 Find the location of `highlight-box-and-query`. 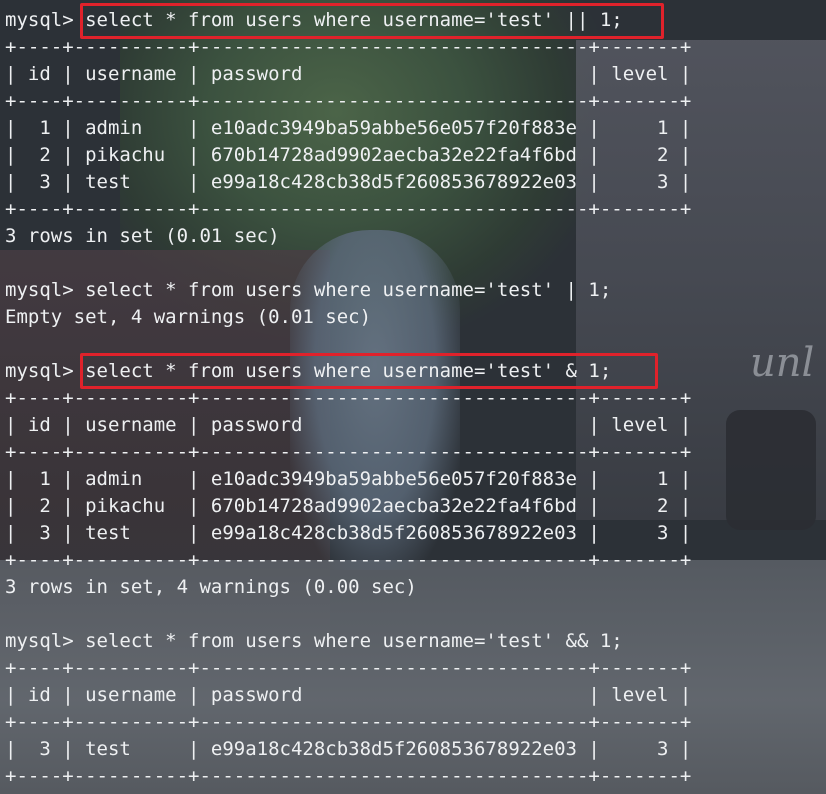

highlight-box-and-query is located at coordinates (369, 371).